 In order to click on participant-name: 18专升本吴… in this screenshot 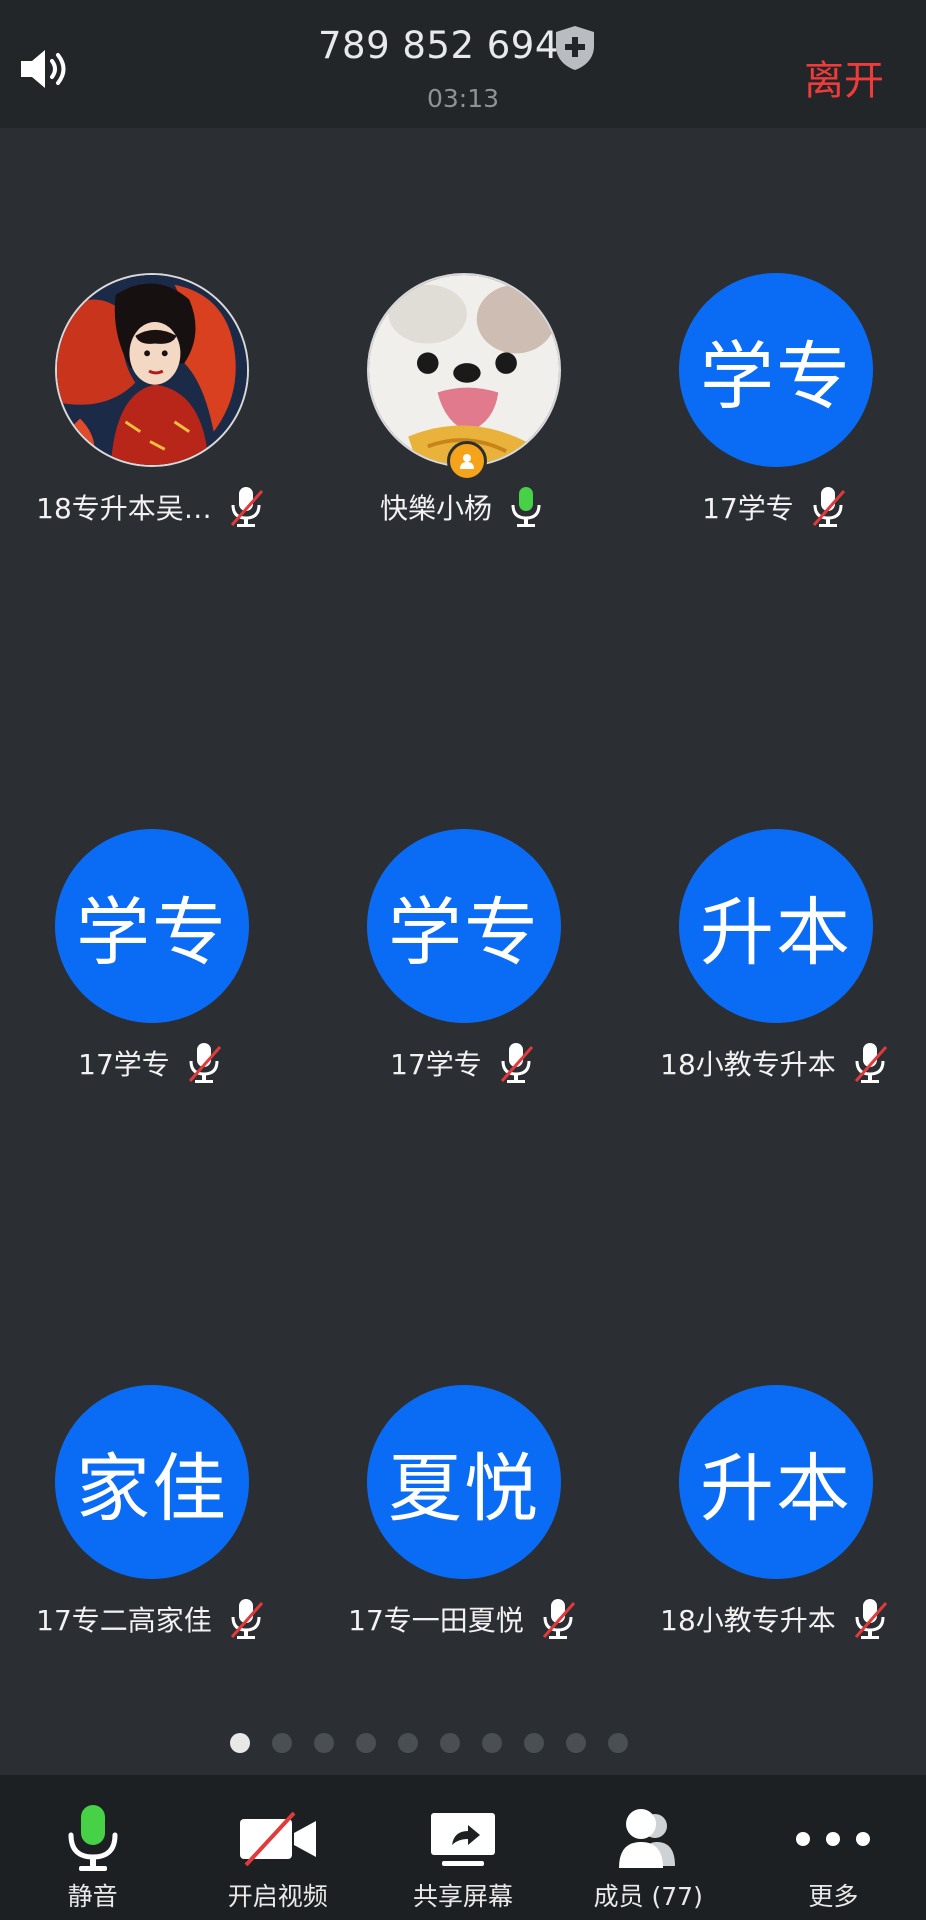, I will do `click(124, 508)`.